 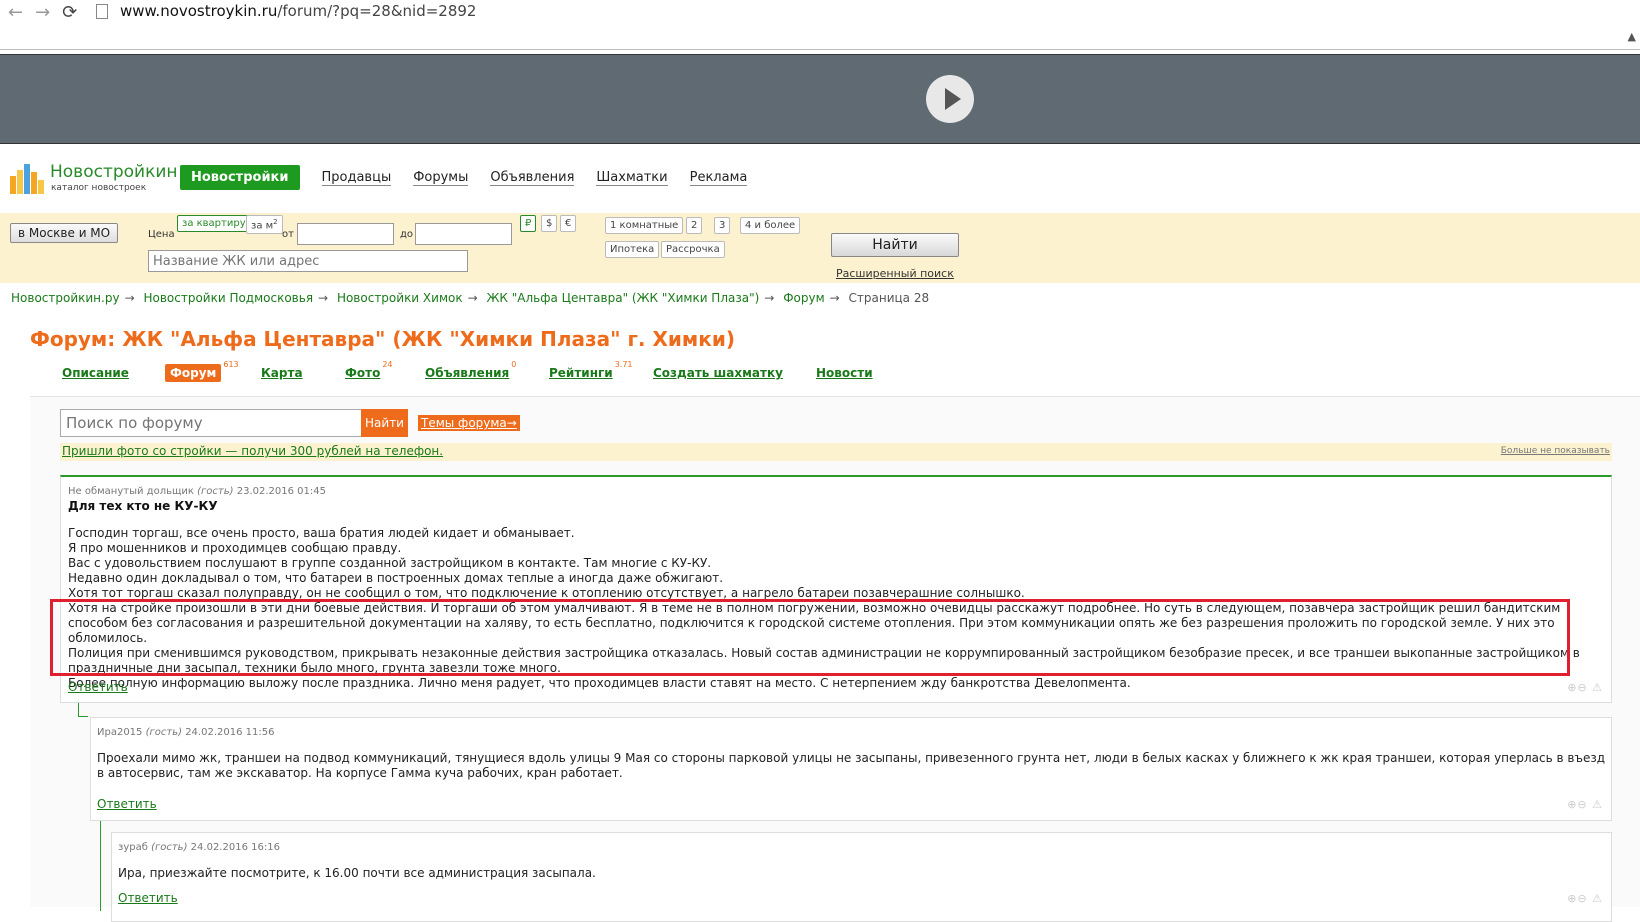 I want to click on tab-ratings: Рейтинги3.71, so click(x=591, y=370).